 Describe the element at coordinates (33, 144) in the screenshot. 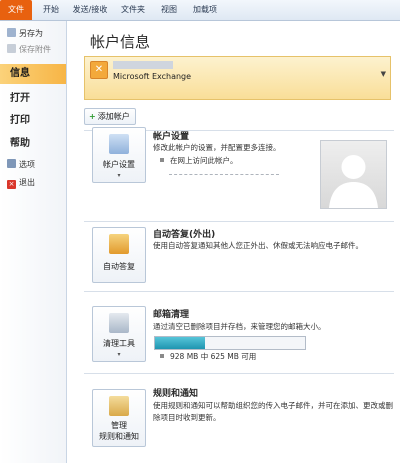

I see `nav-help: 帮助` at that location.